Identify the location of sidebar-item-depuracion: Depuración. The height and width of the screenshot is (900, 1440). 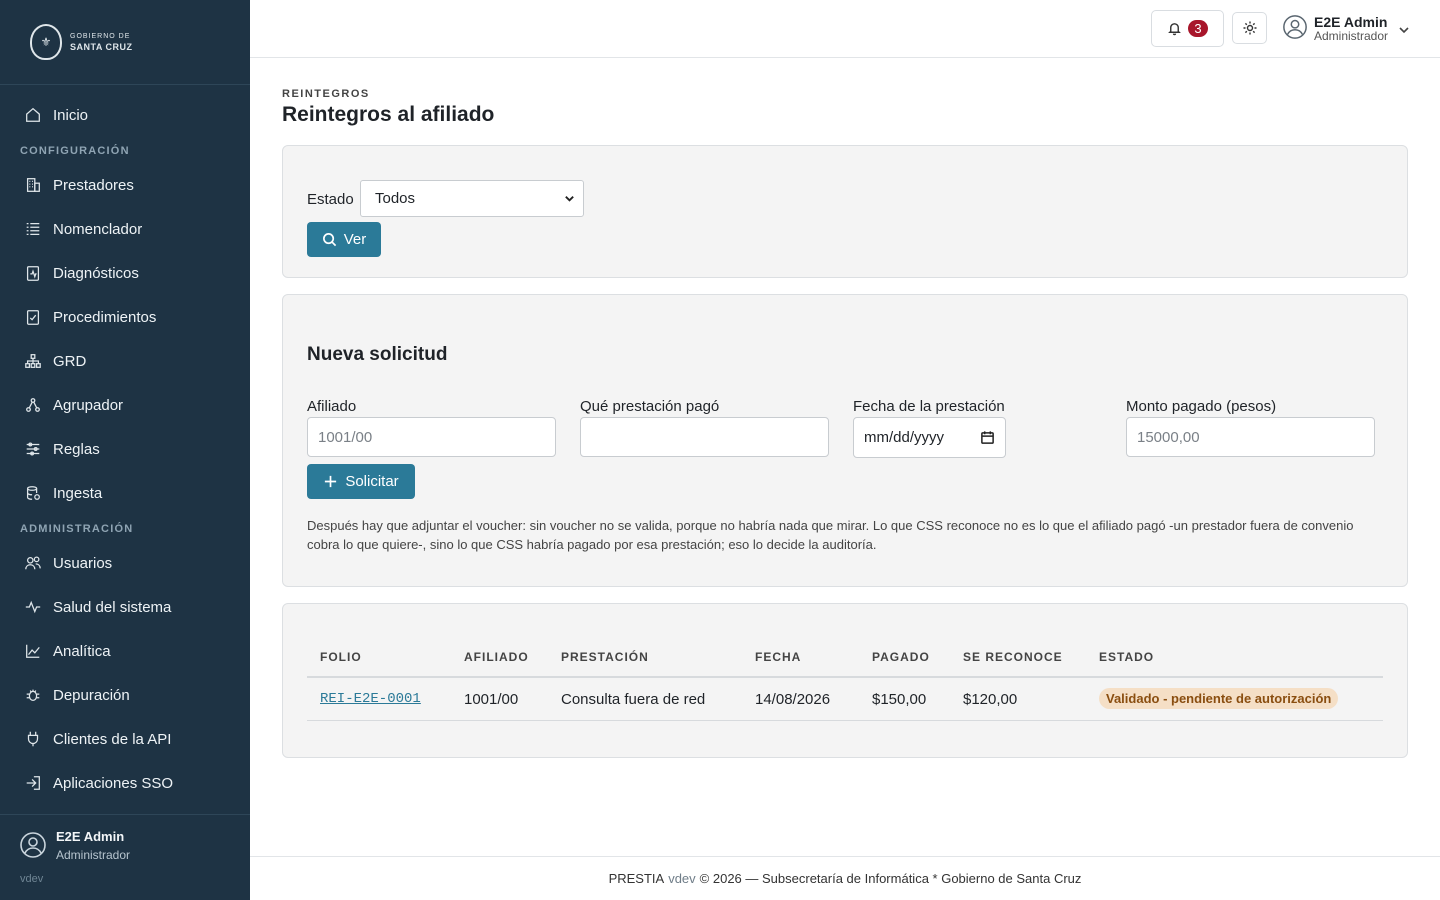
(125, 695).